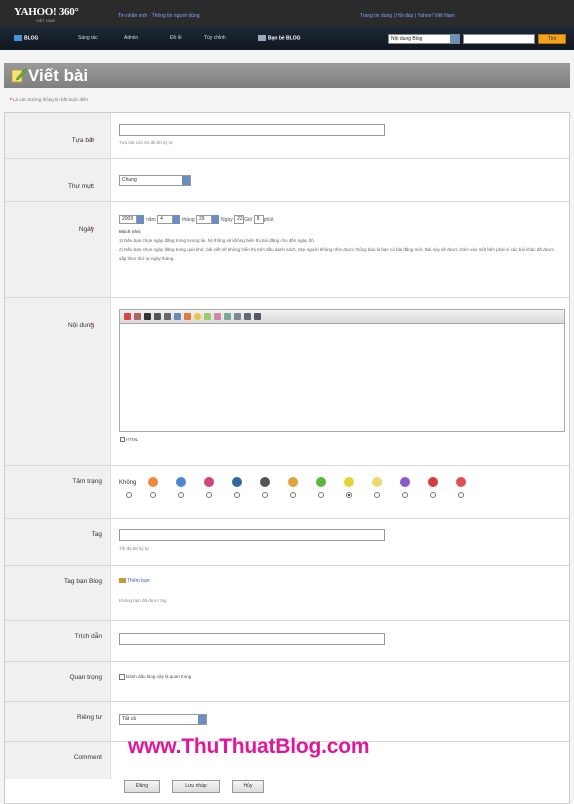 The width and height of the screenshot is (574, 804). What do you see at coordinates (122, 581) in the screenshot?
I see `add-friend-icon` at bounding box center [122, 581].